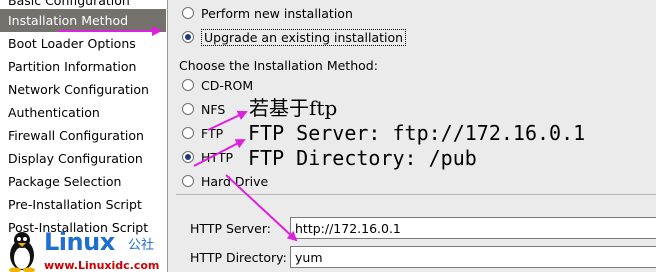 The height and width of the screenshot is (272, 656). Describe the element at coordinates (83, 89) in the screenshot. I see `sidebar-item-network-configuration: Network Configuration` at that location.